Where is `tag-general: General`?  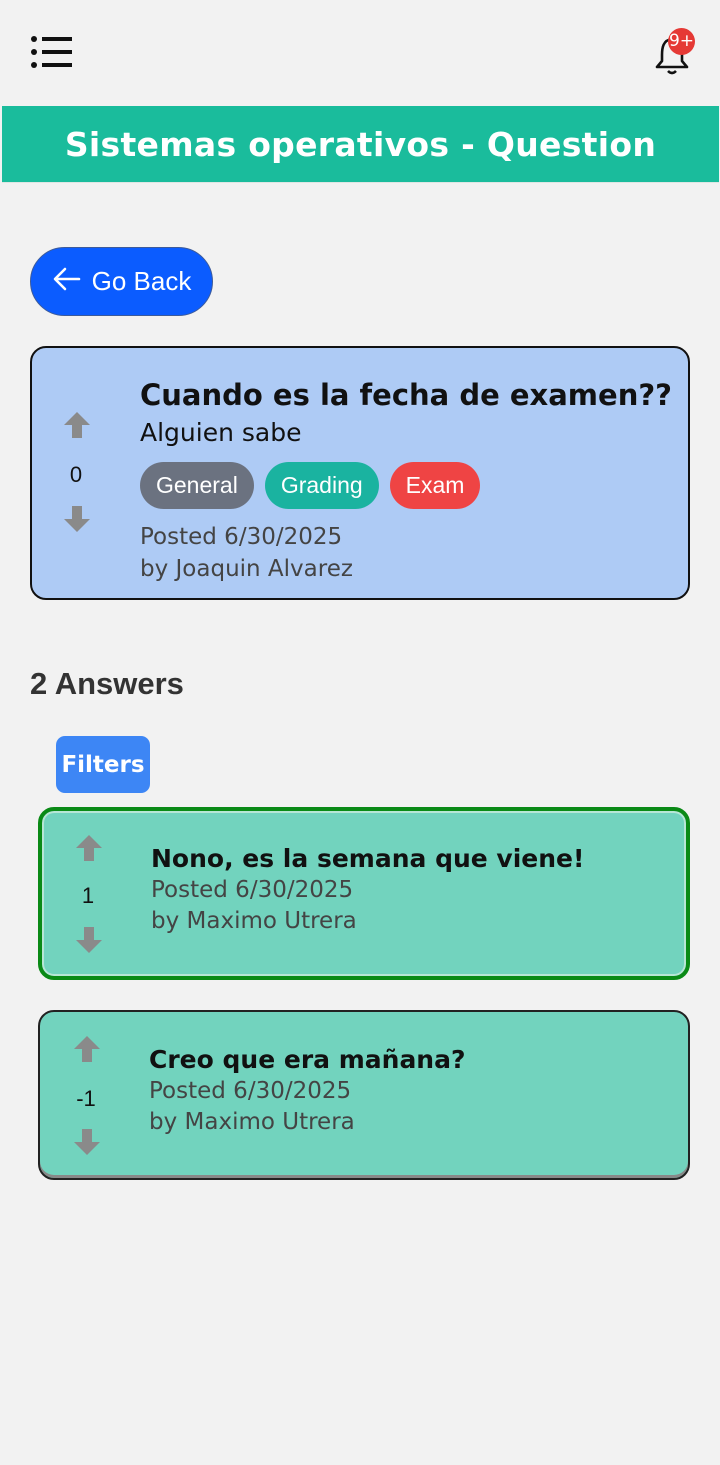
tag-general: General is located at coordinates (197, 485).